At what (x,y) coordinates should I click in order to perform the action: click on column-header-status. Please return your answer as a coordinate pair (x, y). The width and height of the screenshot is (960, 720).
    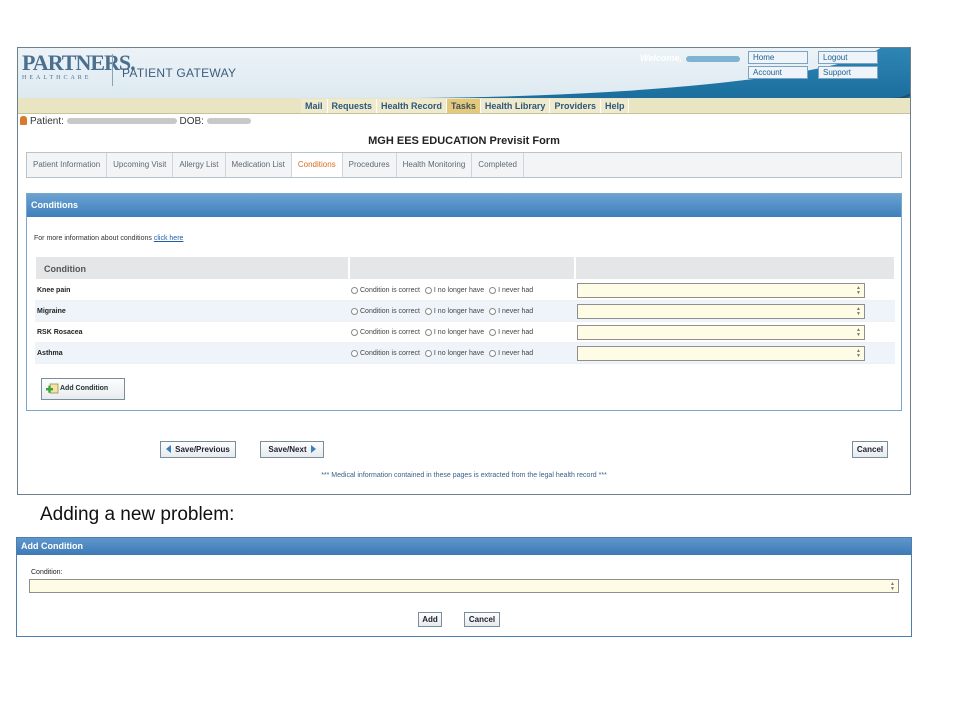
    Looking at the image, I should click on (462, 268).